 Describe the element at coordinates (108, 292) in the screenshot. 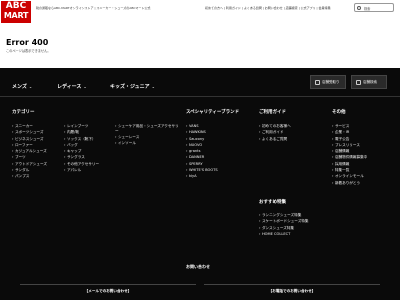

I see `contact-mail: 【メールでのお問い合わせ】` at that location.